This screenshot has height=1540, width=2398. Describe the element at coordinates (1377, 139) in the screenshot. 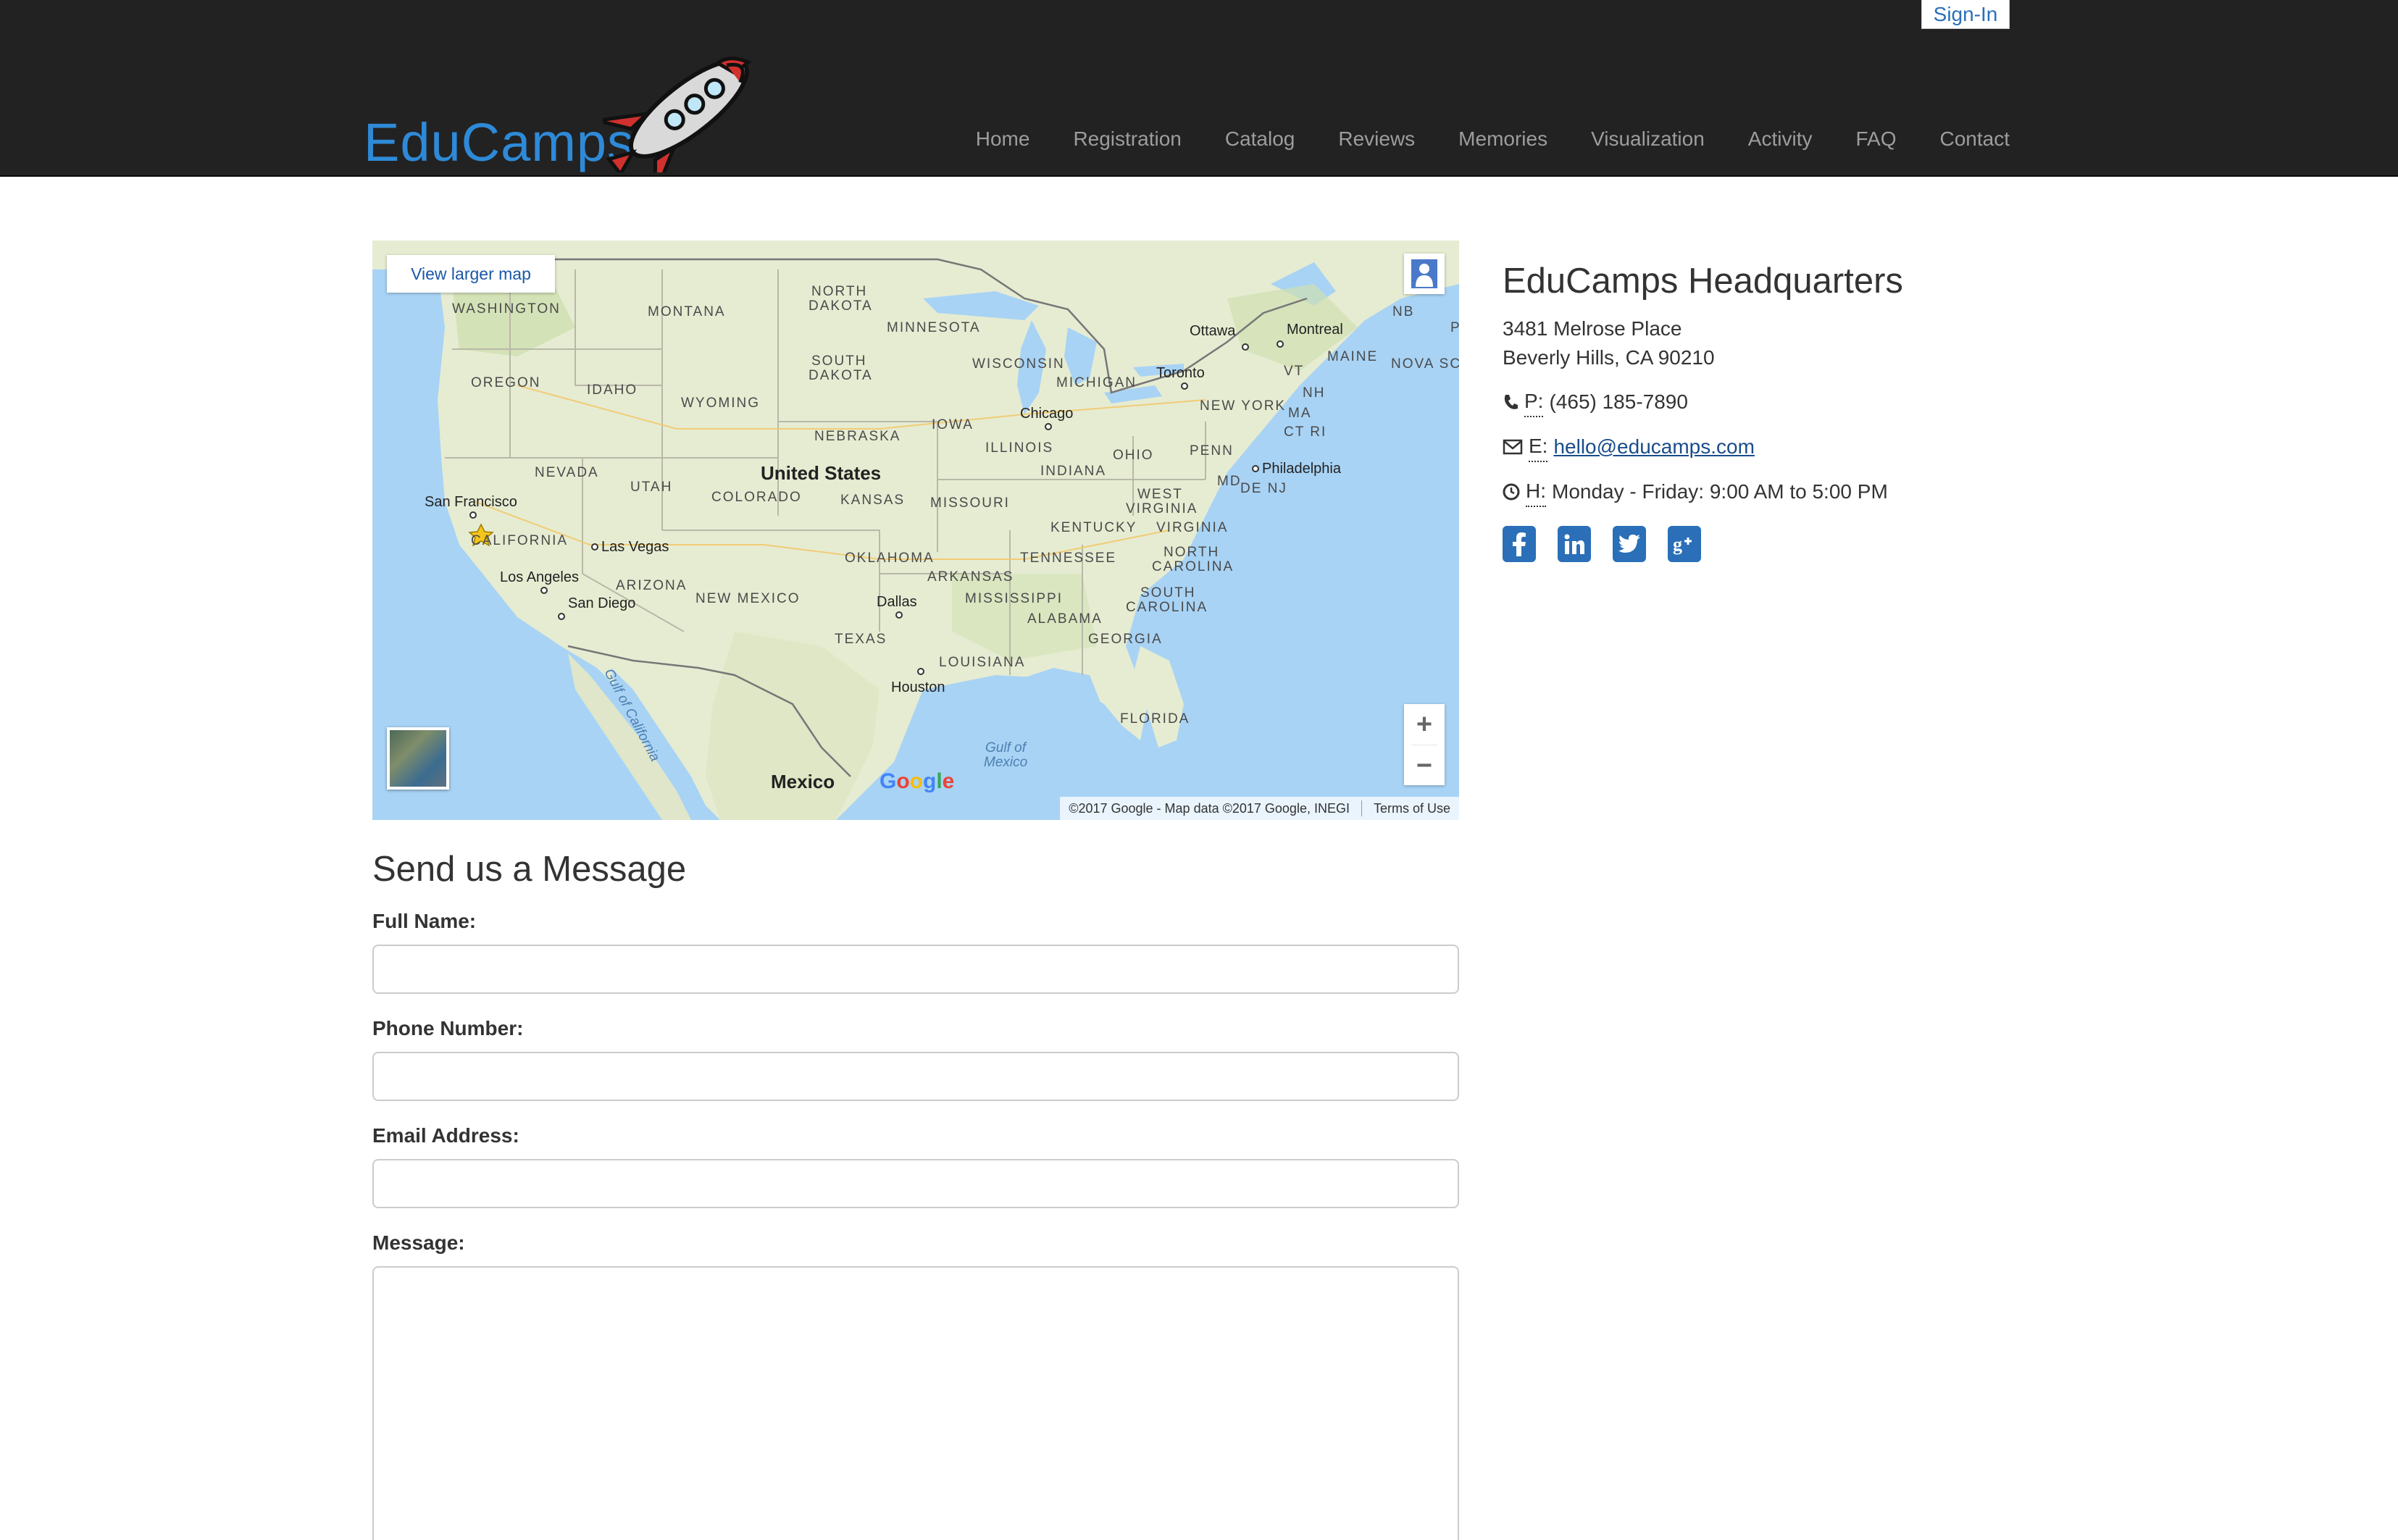

I see `nav-reviews: Reviews` at that location.